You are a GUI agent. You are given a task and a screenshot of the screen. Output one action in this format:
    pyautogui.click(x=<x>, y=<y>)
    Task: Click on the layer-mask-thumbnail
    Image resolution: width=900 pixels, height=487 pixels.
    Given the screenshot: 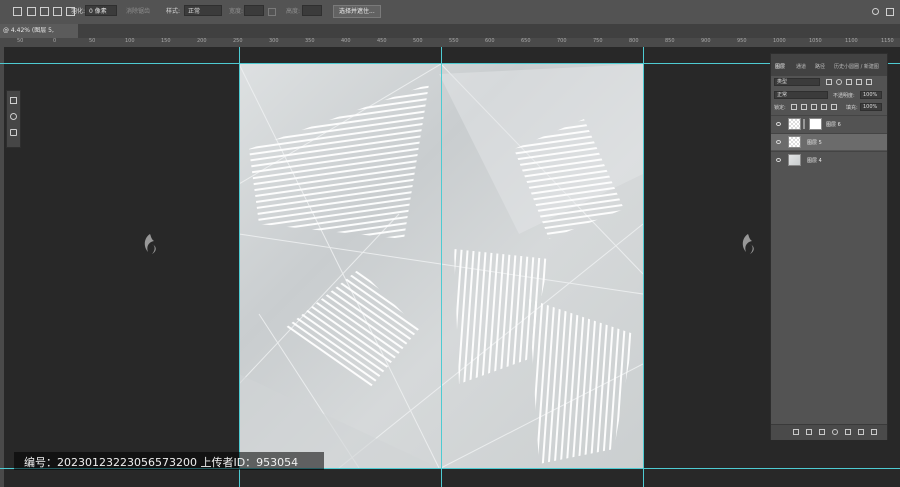 What is the action you would take?
    pyautogui.click(x=815, y=124)
    